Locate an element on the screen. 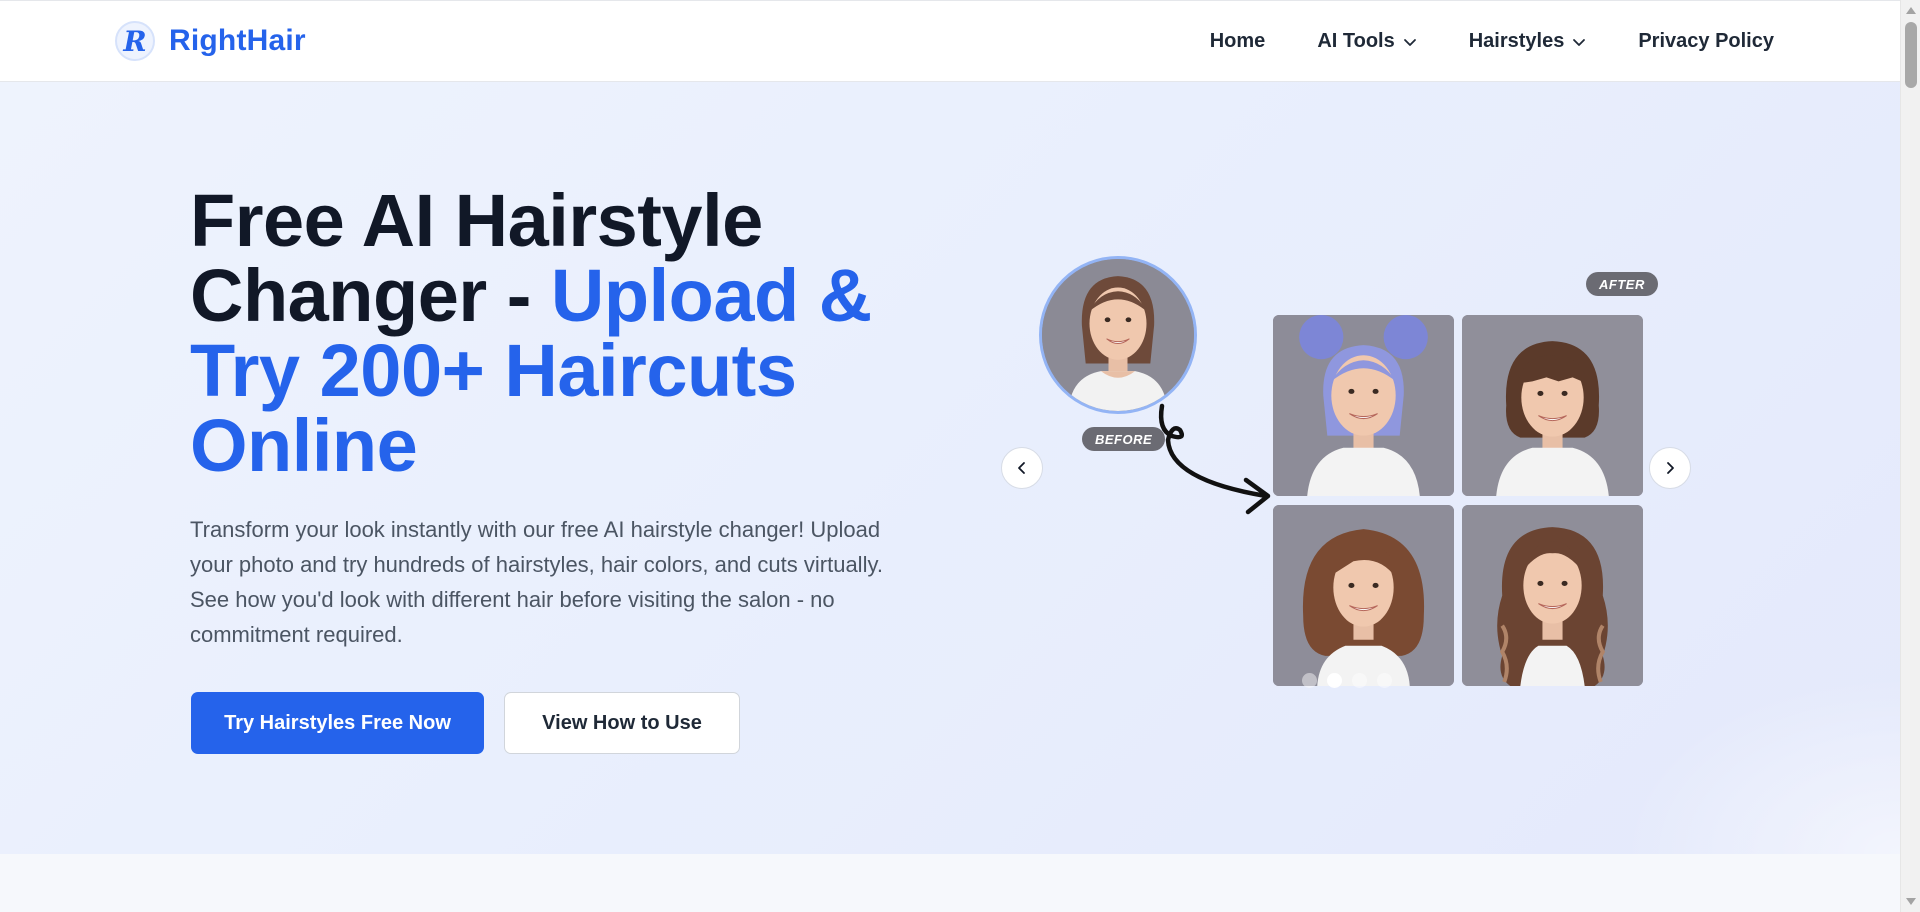 The height and width of the screenshot is (912, 1920). scroll-up-arrow-icon is located at coordinates (1911, 10).